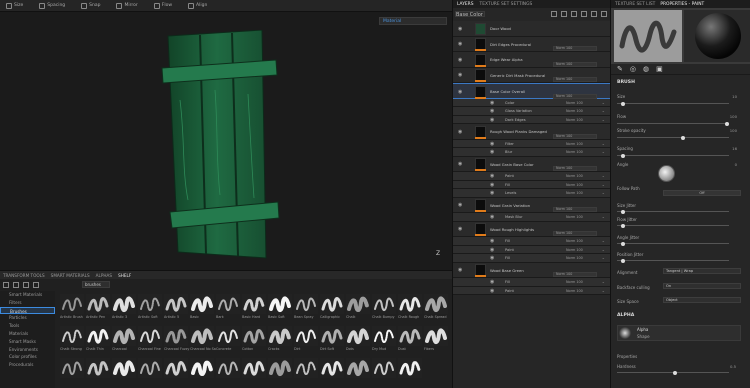 The width and height of the screenshot is (750, 388). I want to click on hardness-slider, so click(673, 372).